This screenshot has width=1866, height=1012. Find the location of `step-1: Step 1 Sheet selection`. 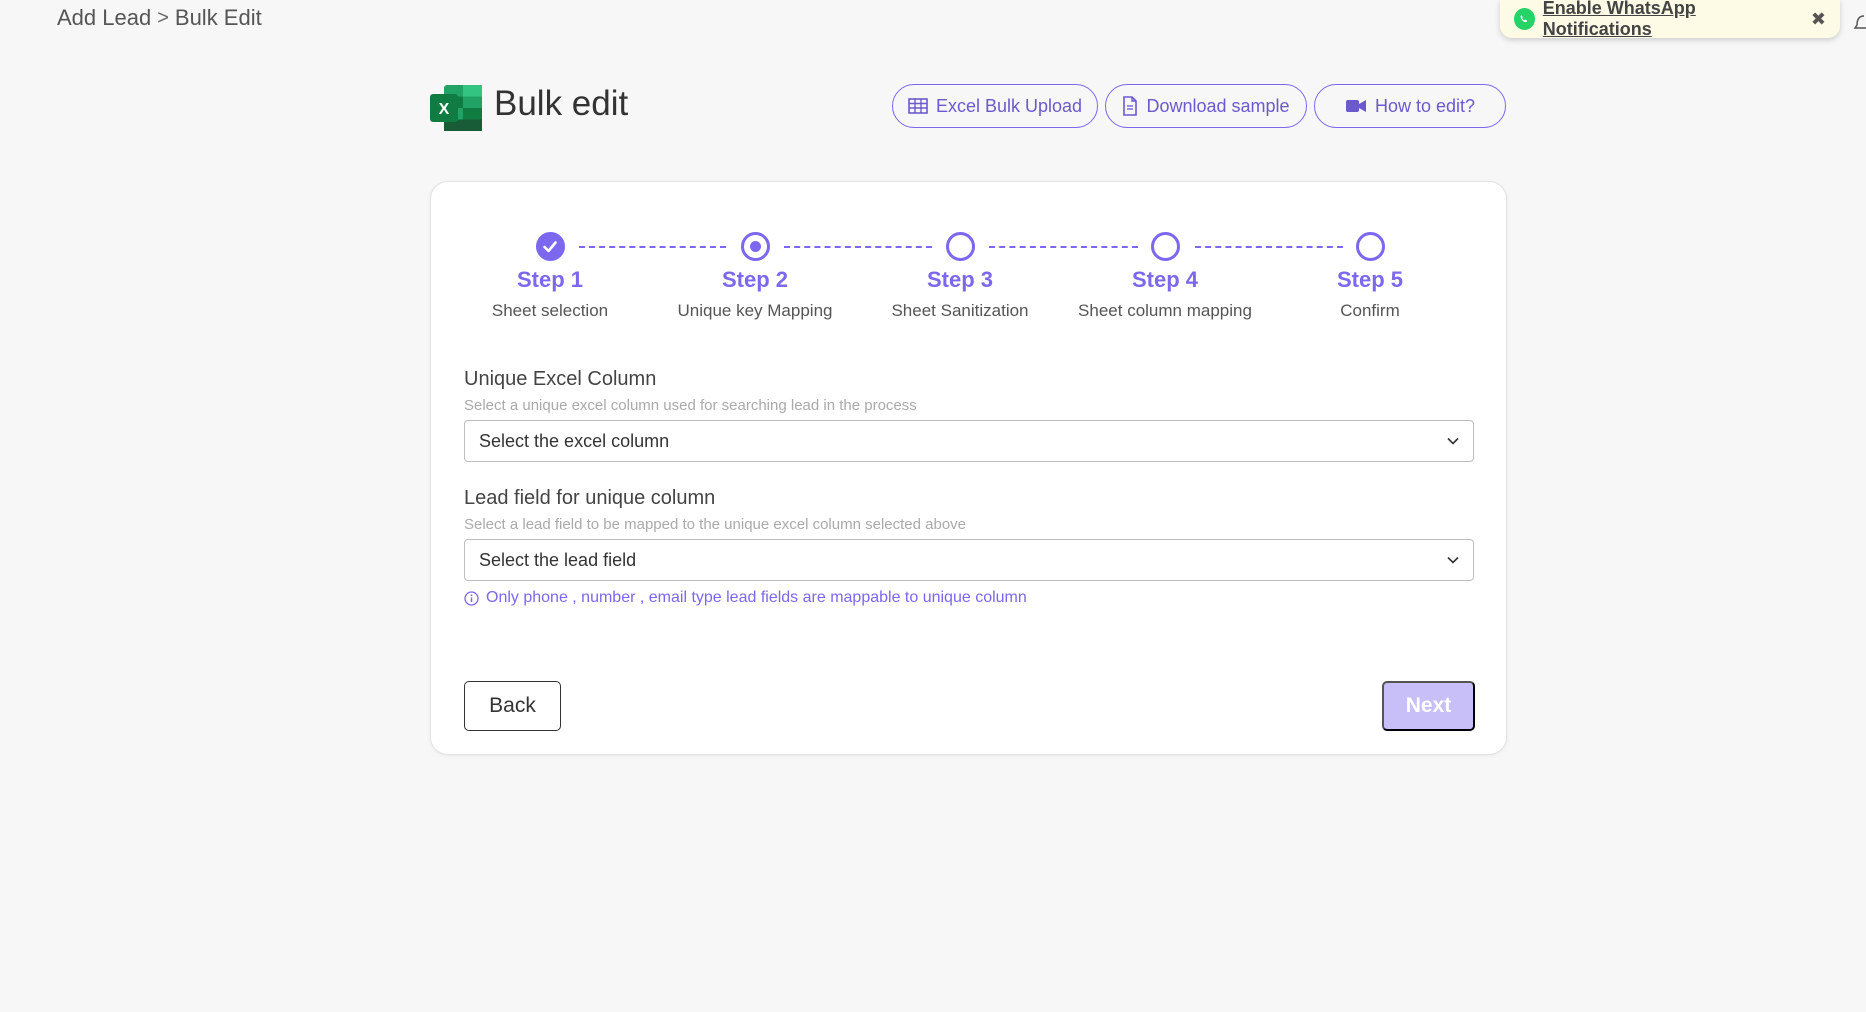

step-1: Step 1 Sheet selection is located at coordinates (550, 272).